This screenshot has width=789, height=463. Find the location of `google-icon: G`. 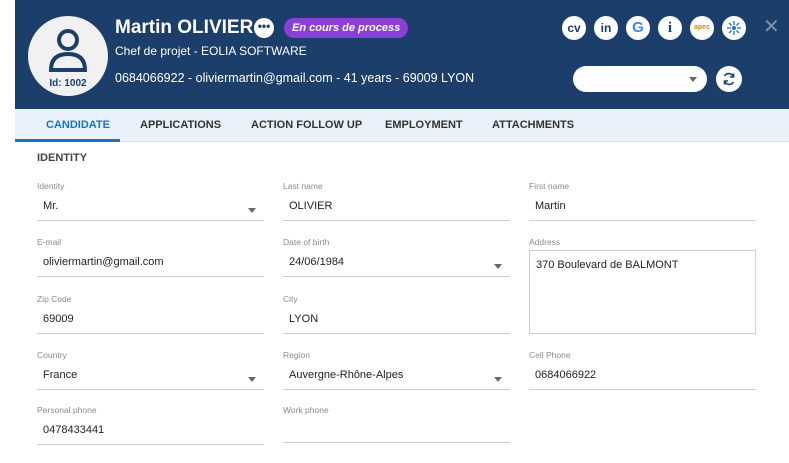

google-icon: G is located at coordinates (638, 28).